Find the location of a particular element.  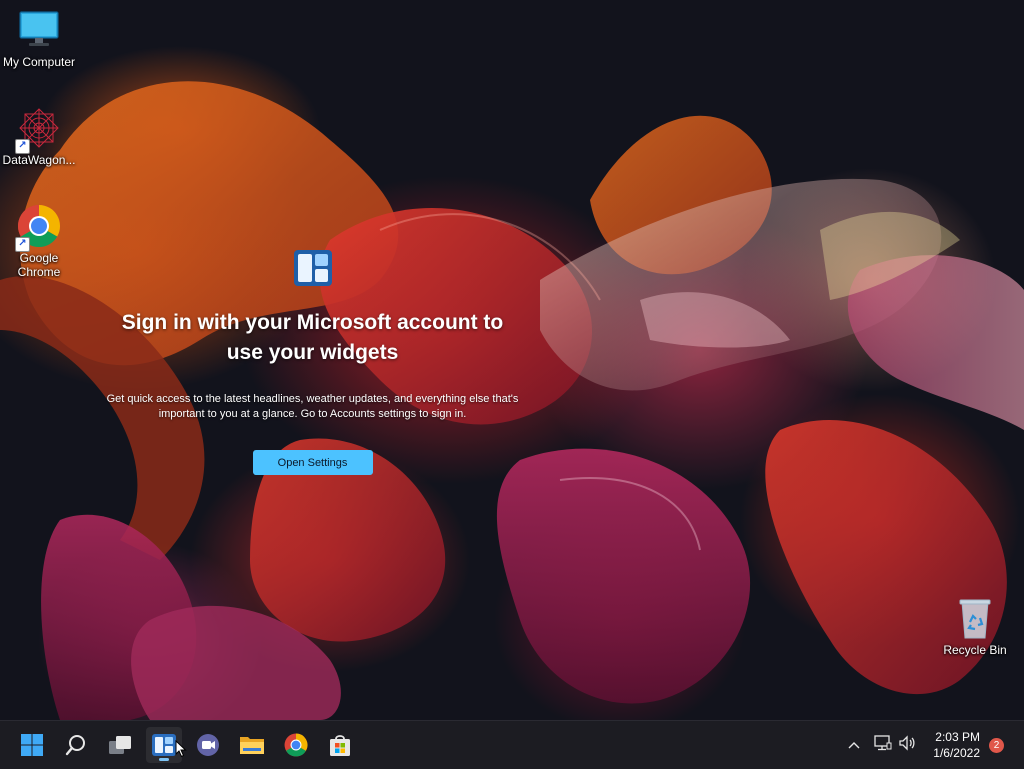

desktop-icon-label: Google Chrome is located at coordinates (39, 265).